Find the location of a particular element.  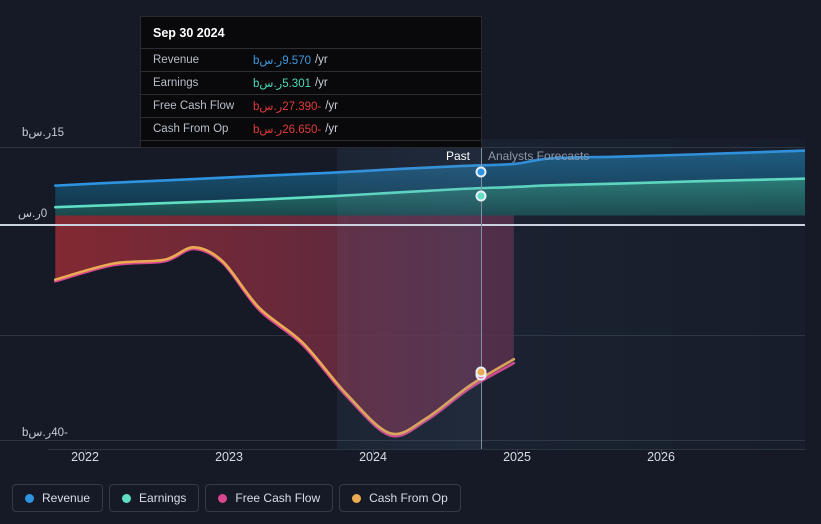

tooltip-unit-free-cash-flow: /yr is located at coordinates (332, 106).